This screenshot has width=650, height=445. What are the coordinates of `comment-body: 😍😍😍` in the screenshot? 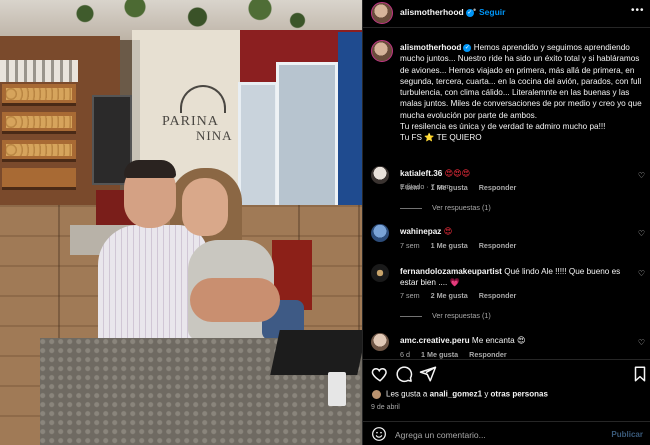 It's located at (457, 173).